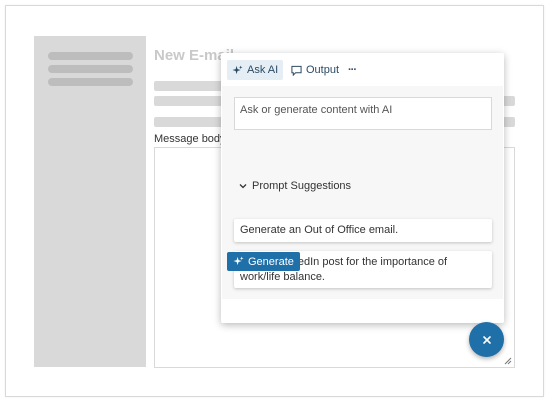 This screenshot has width=550, height=403. What do you see at coordinates (363, 230) in the screenshot?
I see `prompt-suggestion-item: Generate an Out of Office email.` at bounding box center [363, 230].